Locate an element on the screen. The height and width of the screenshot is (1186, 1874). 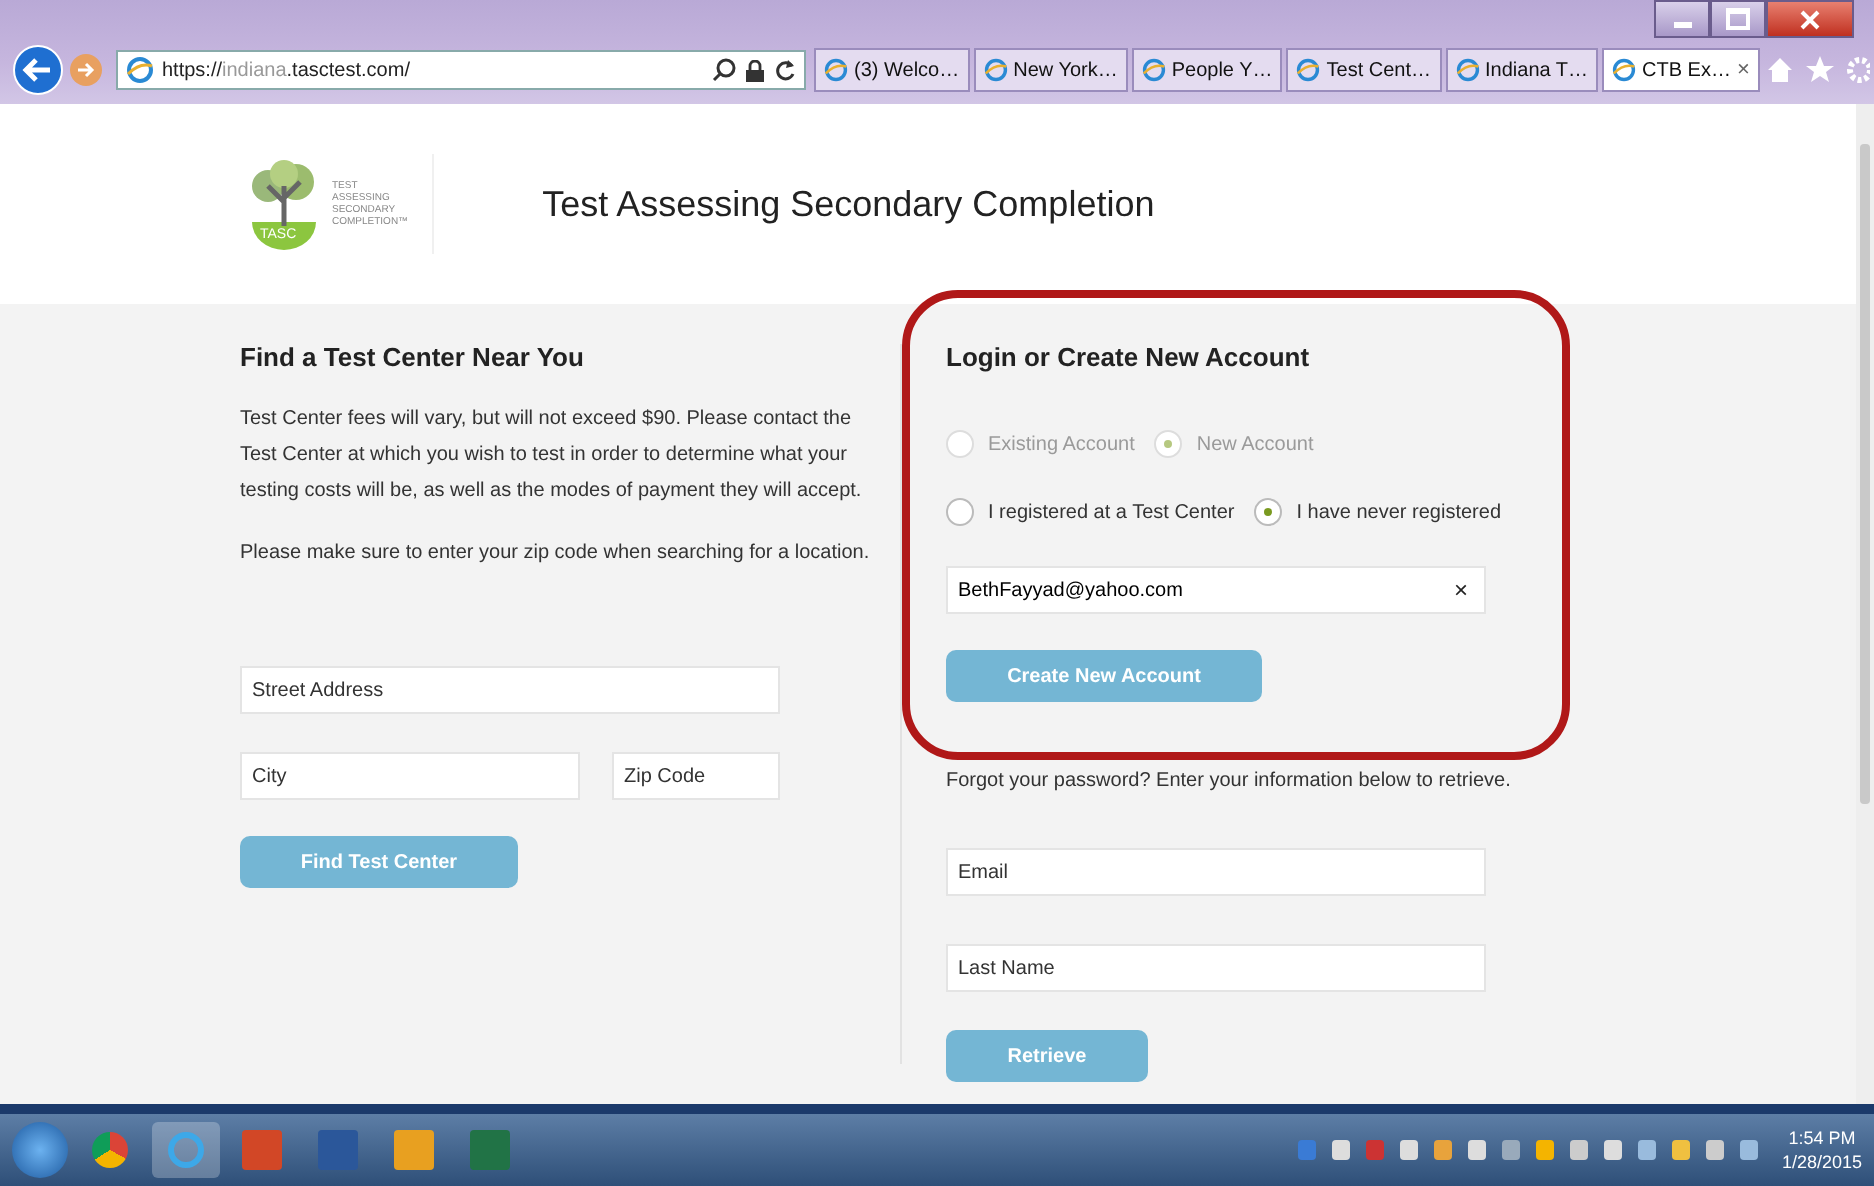
clock-date: 1/28/2015 is located at coordinates (1821, 1162).